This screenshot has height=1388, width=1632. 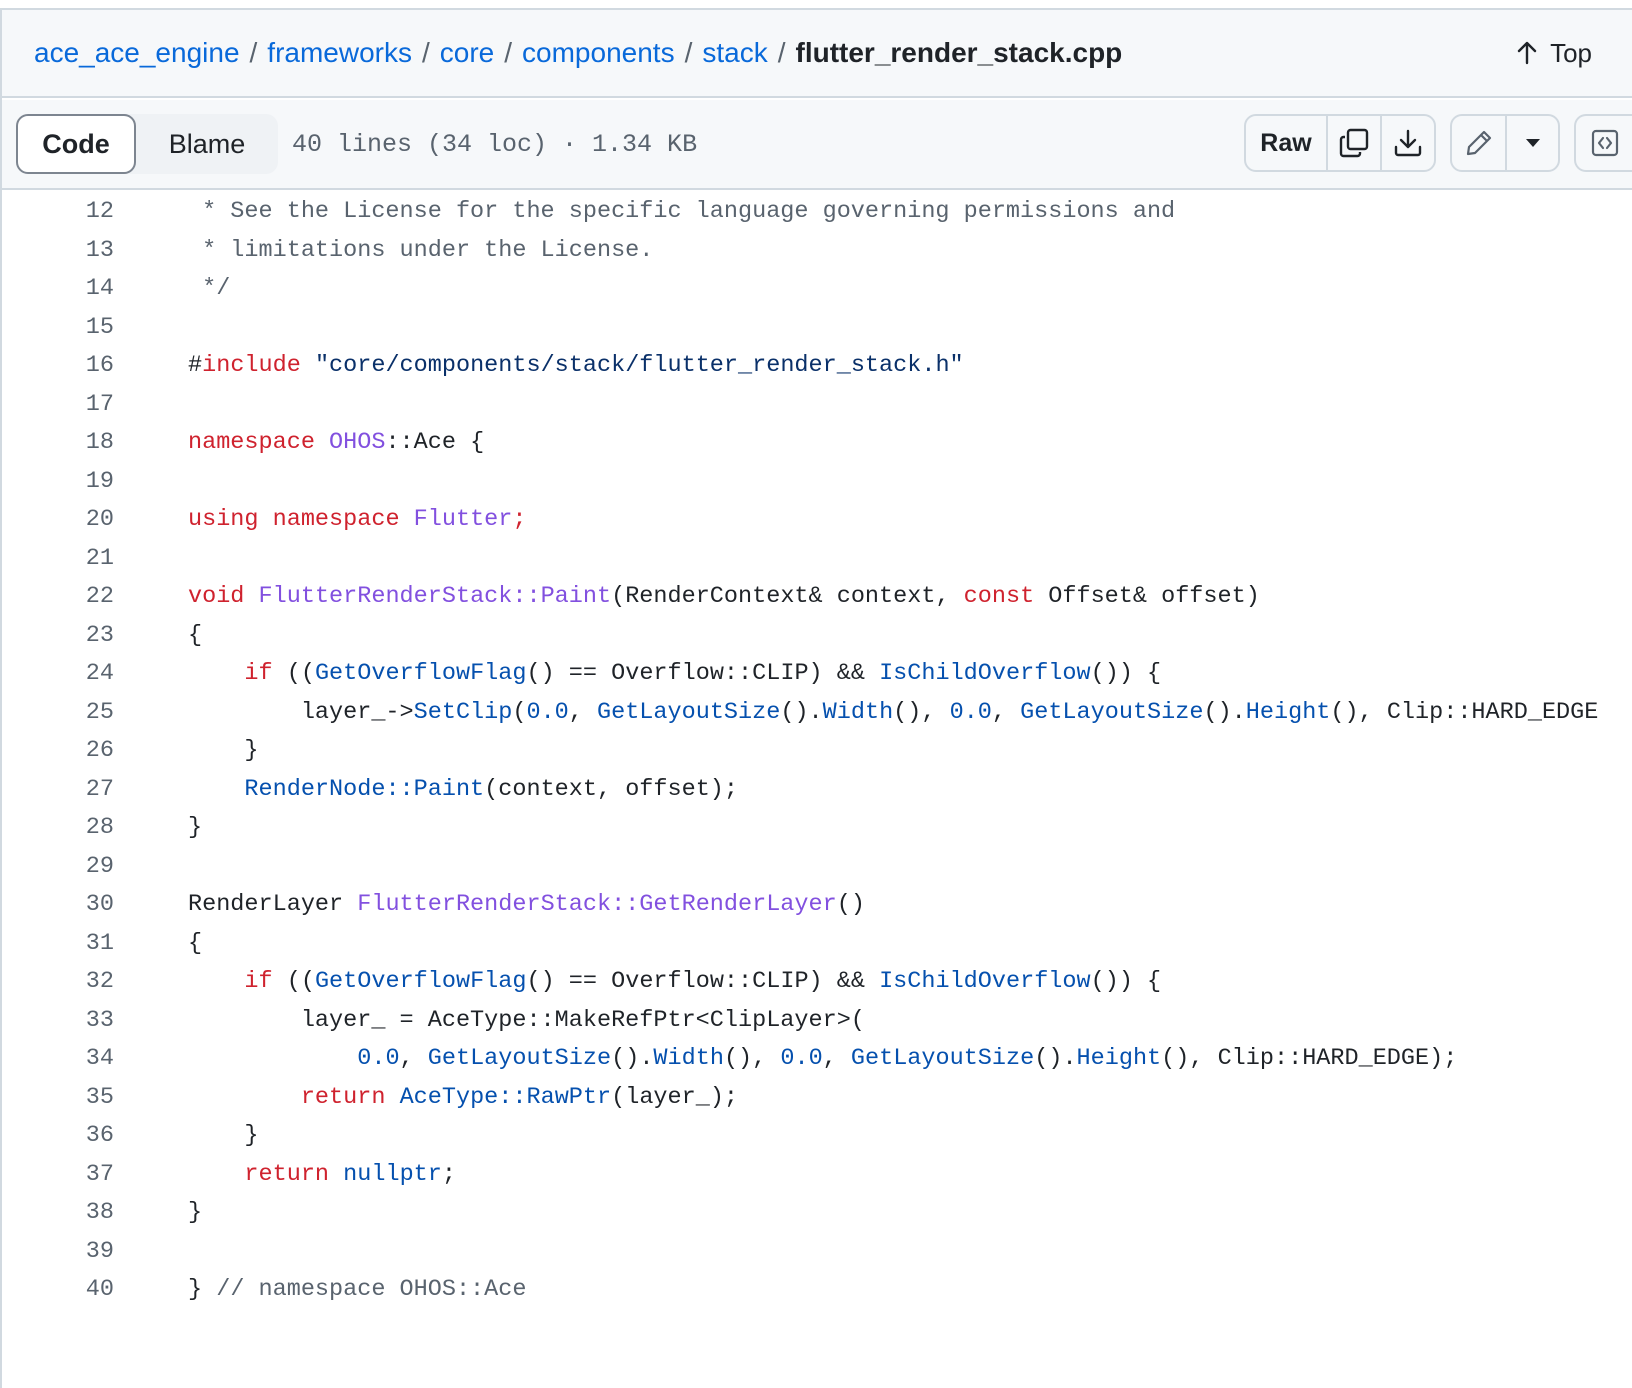 I want to click on line-number: 19, so click(x=58, y=482).